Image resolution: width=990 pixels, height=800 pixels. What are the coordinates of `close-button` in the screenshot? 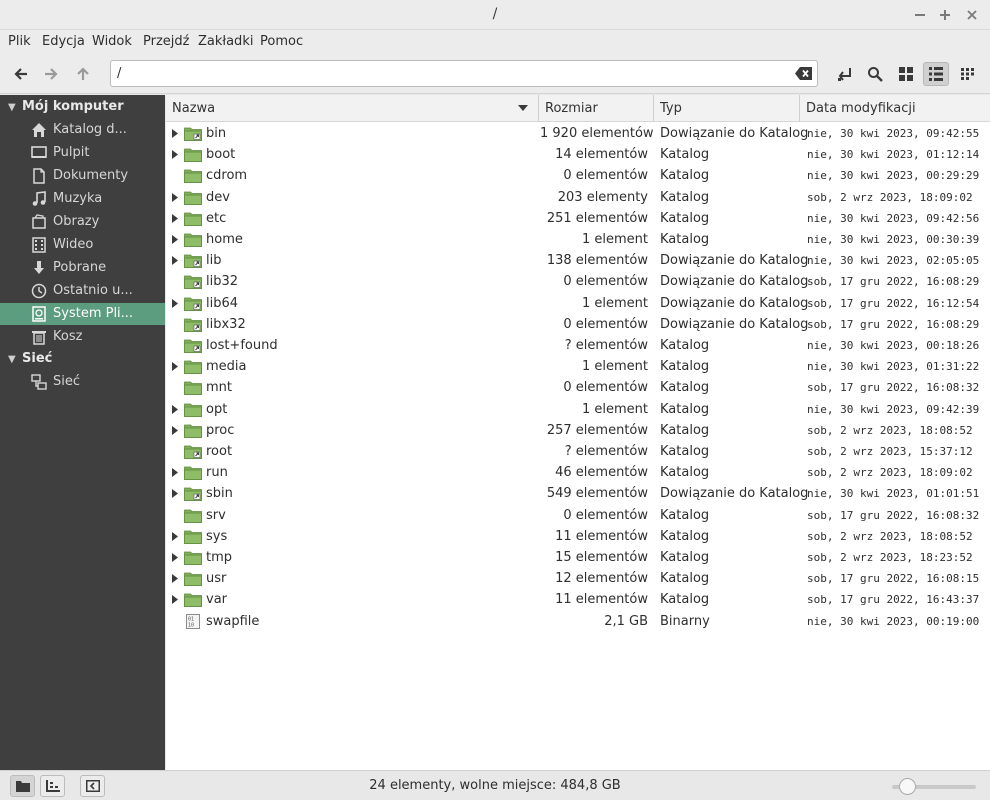 It's located at (972, 15).